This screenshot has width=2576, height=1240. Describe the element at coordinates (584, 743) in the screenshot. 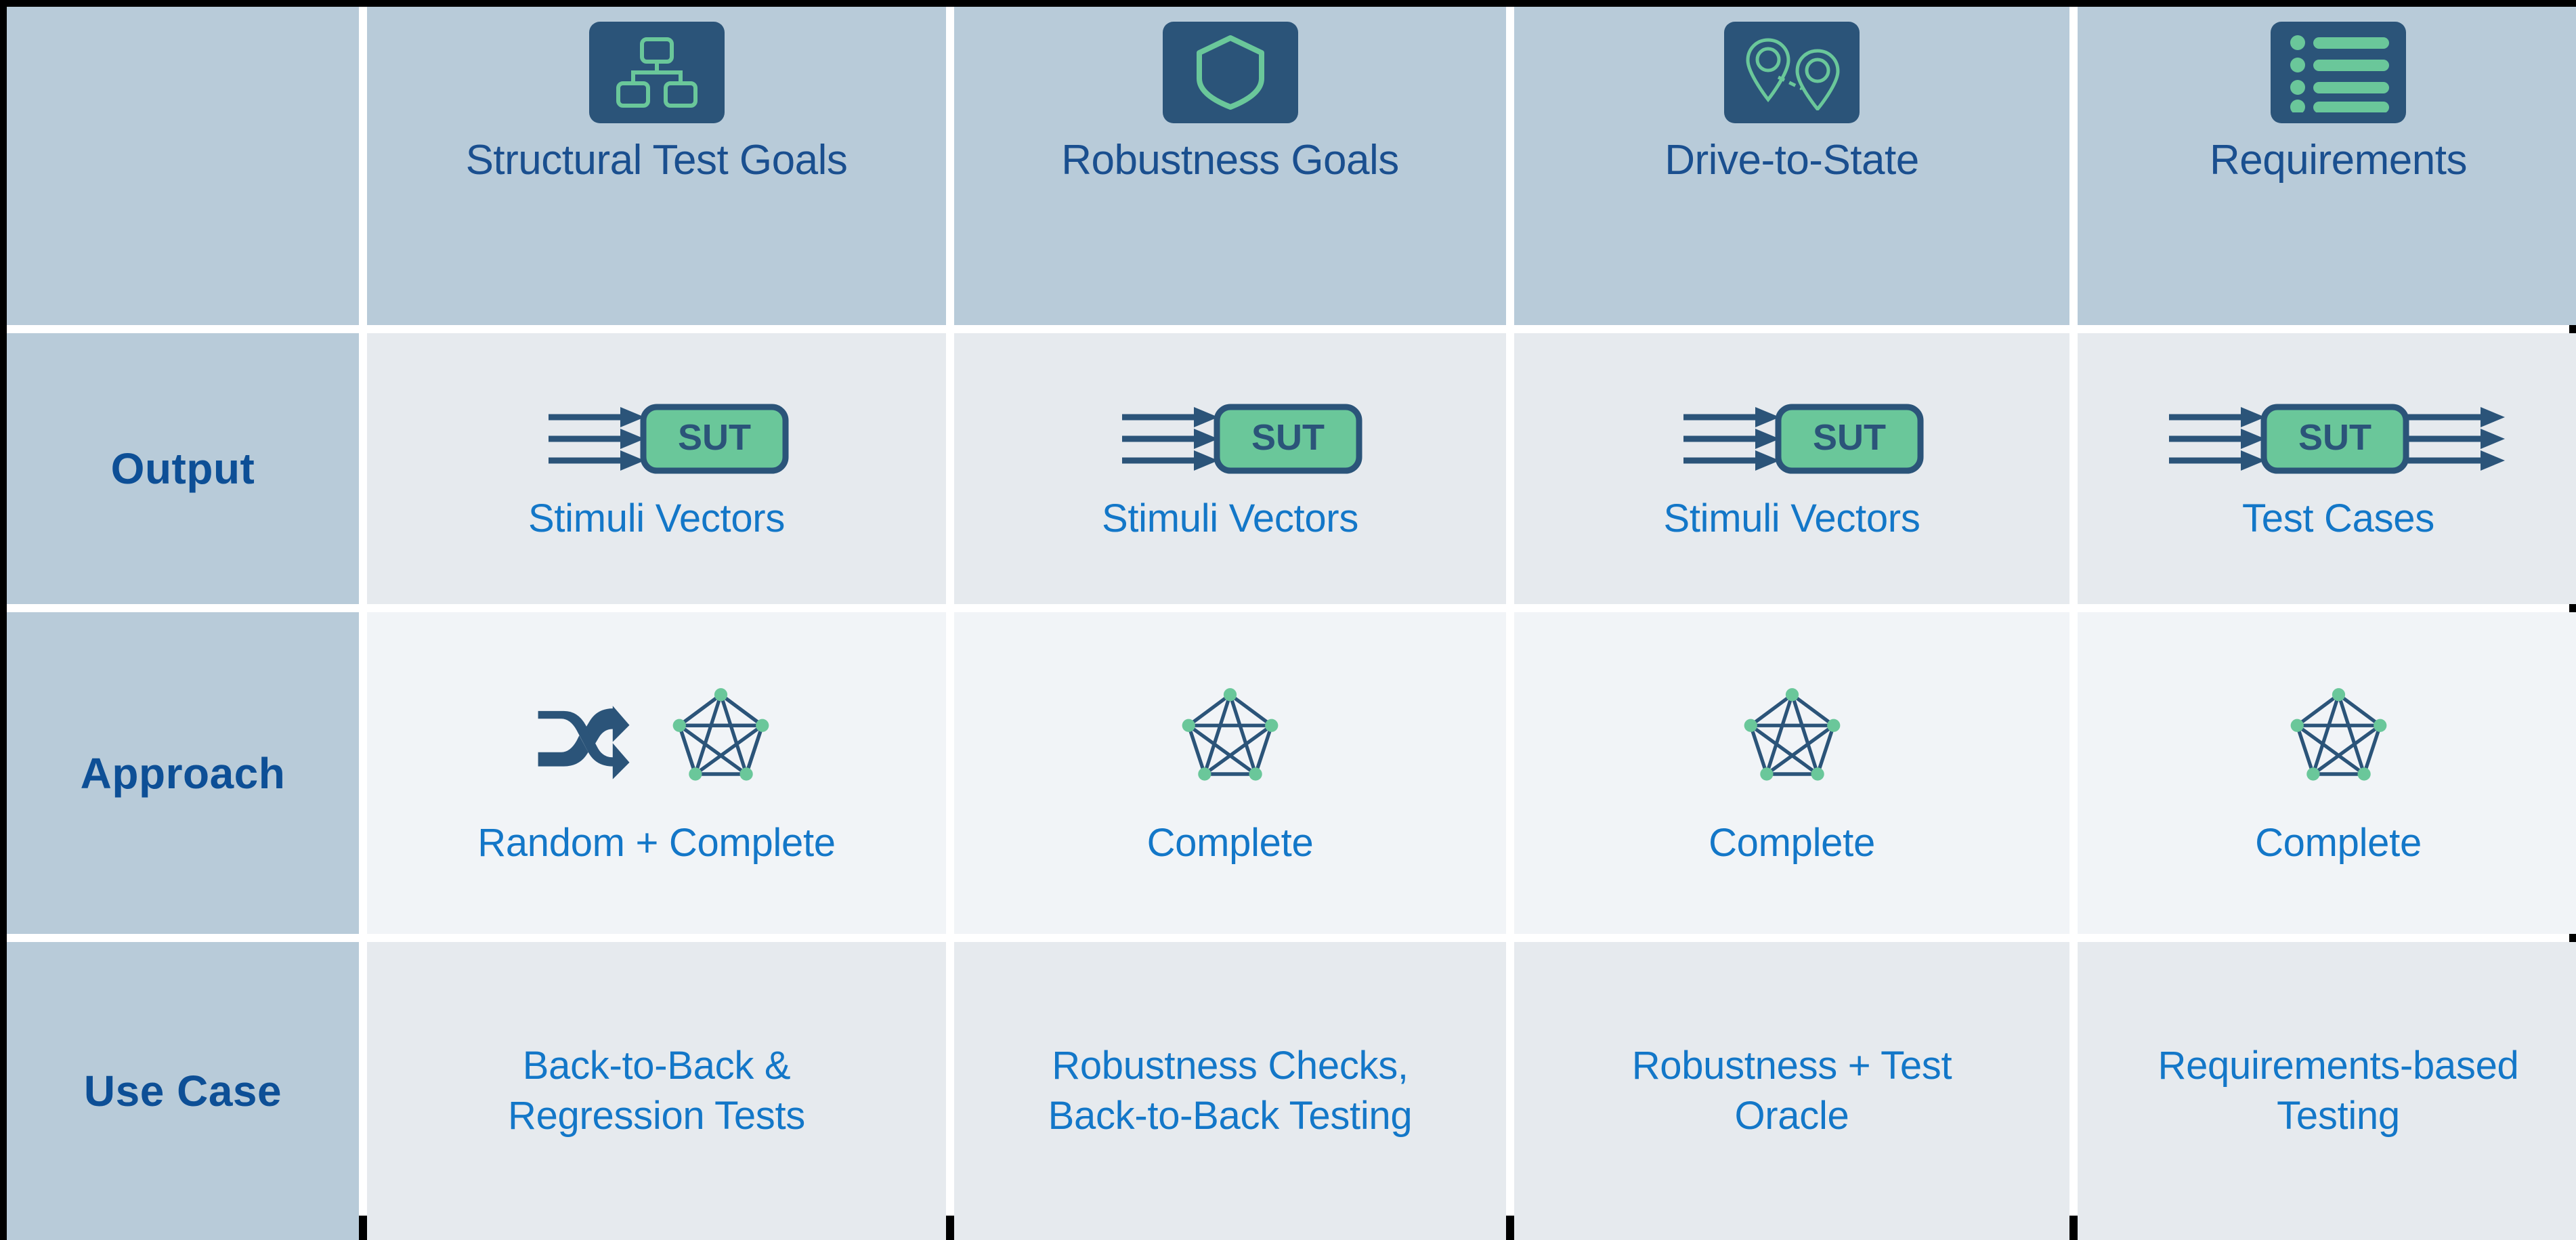

I see `shuffle-icon` at that location.